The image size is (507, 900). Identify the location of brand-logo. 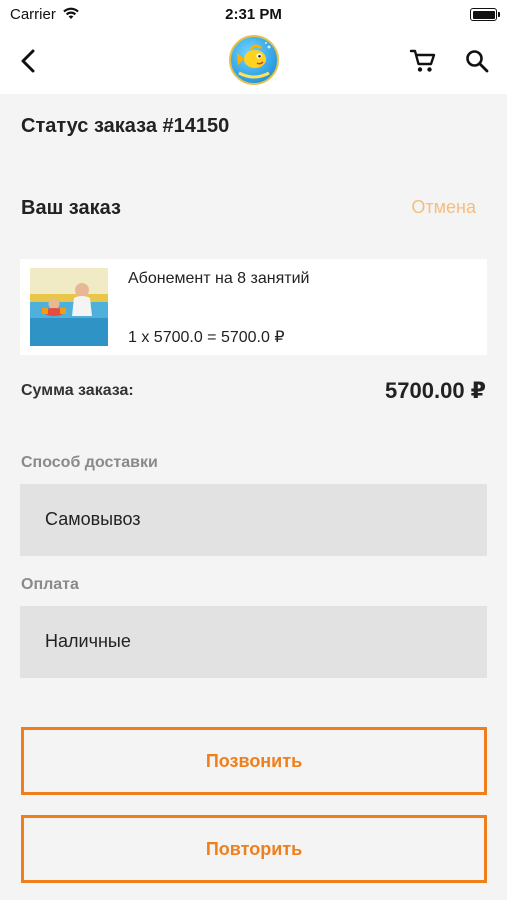
(254, 60).